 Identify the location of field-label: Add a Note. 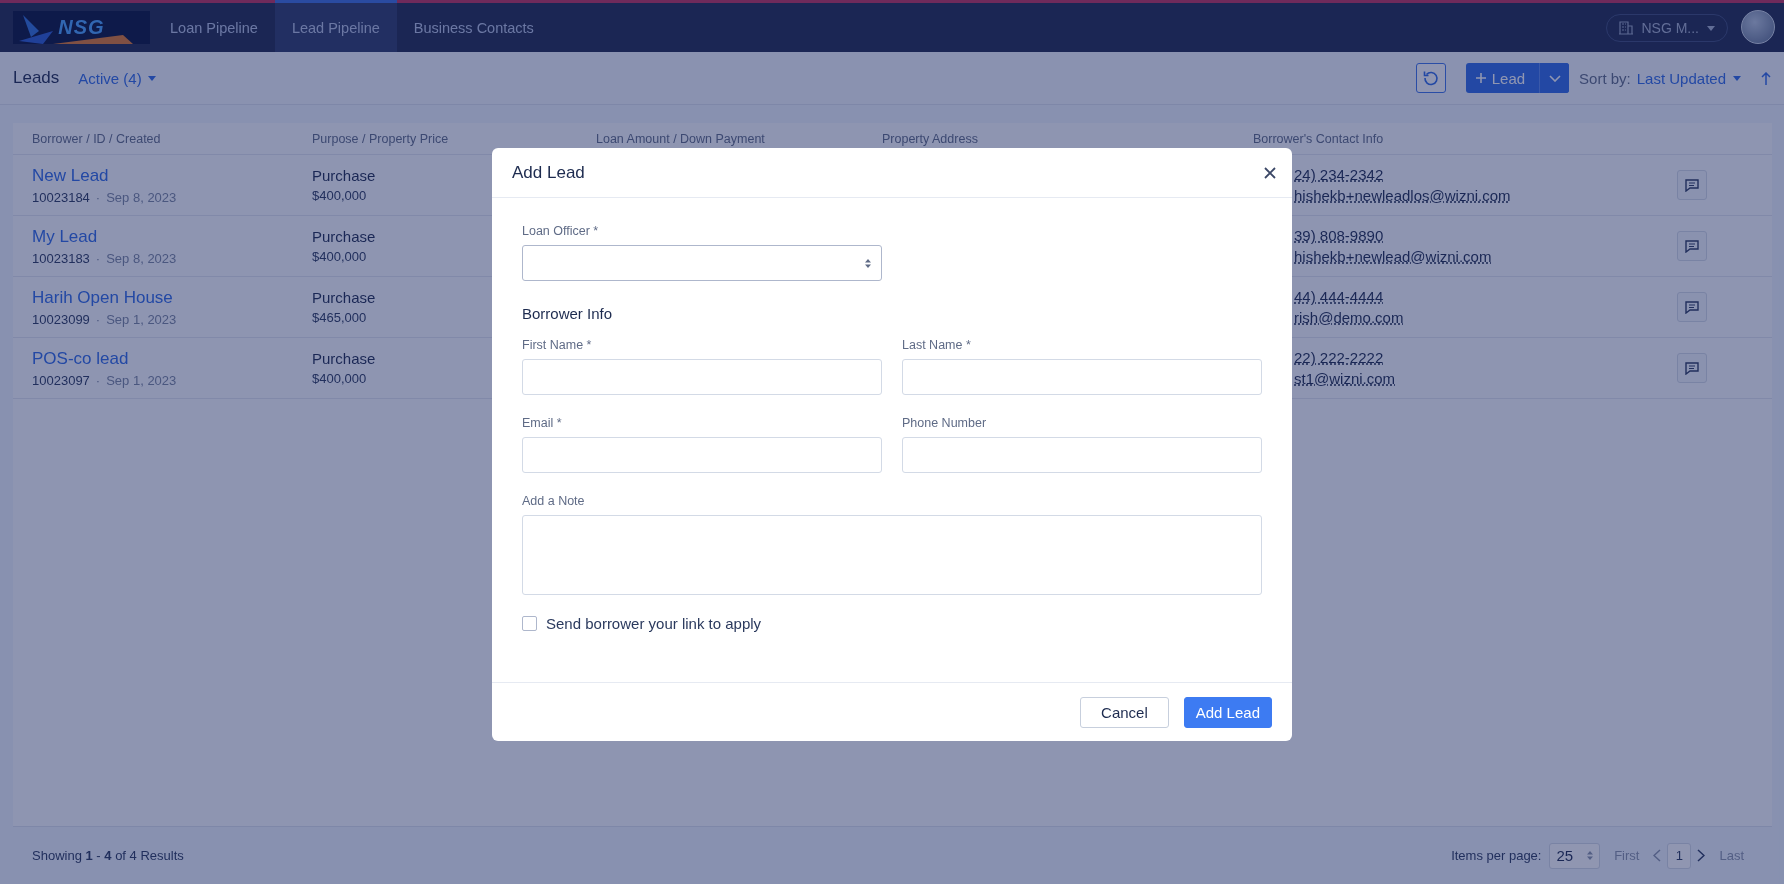
(554, 501).